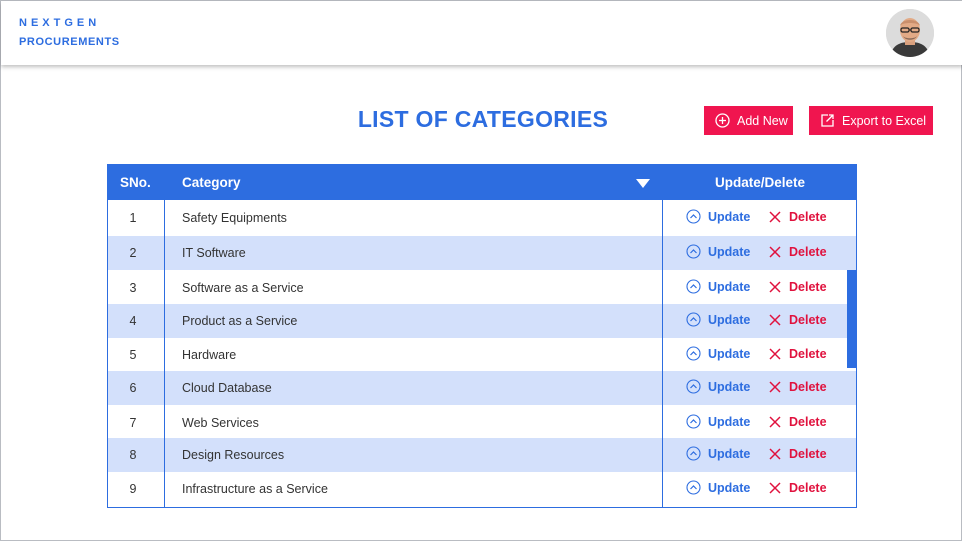  Describe the element at coordinates (483, 119) in the screenshot. I see `page-title: LIST OF CATEGORIES` at that location.